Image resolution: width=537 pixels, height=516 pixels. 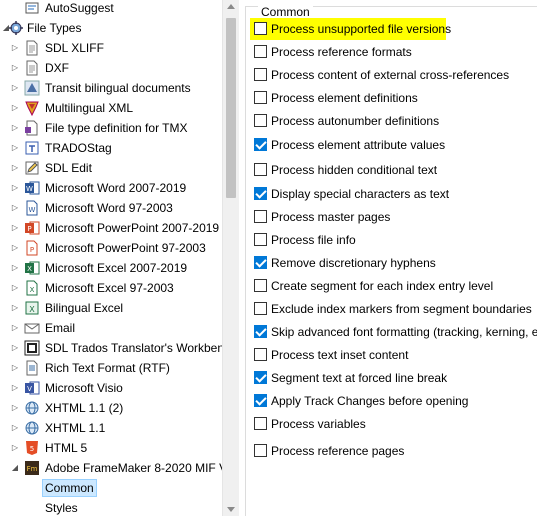 I want to click on workbench-icon, so click(x=32, y=348).